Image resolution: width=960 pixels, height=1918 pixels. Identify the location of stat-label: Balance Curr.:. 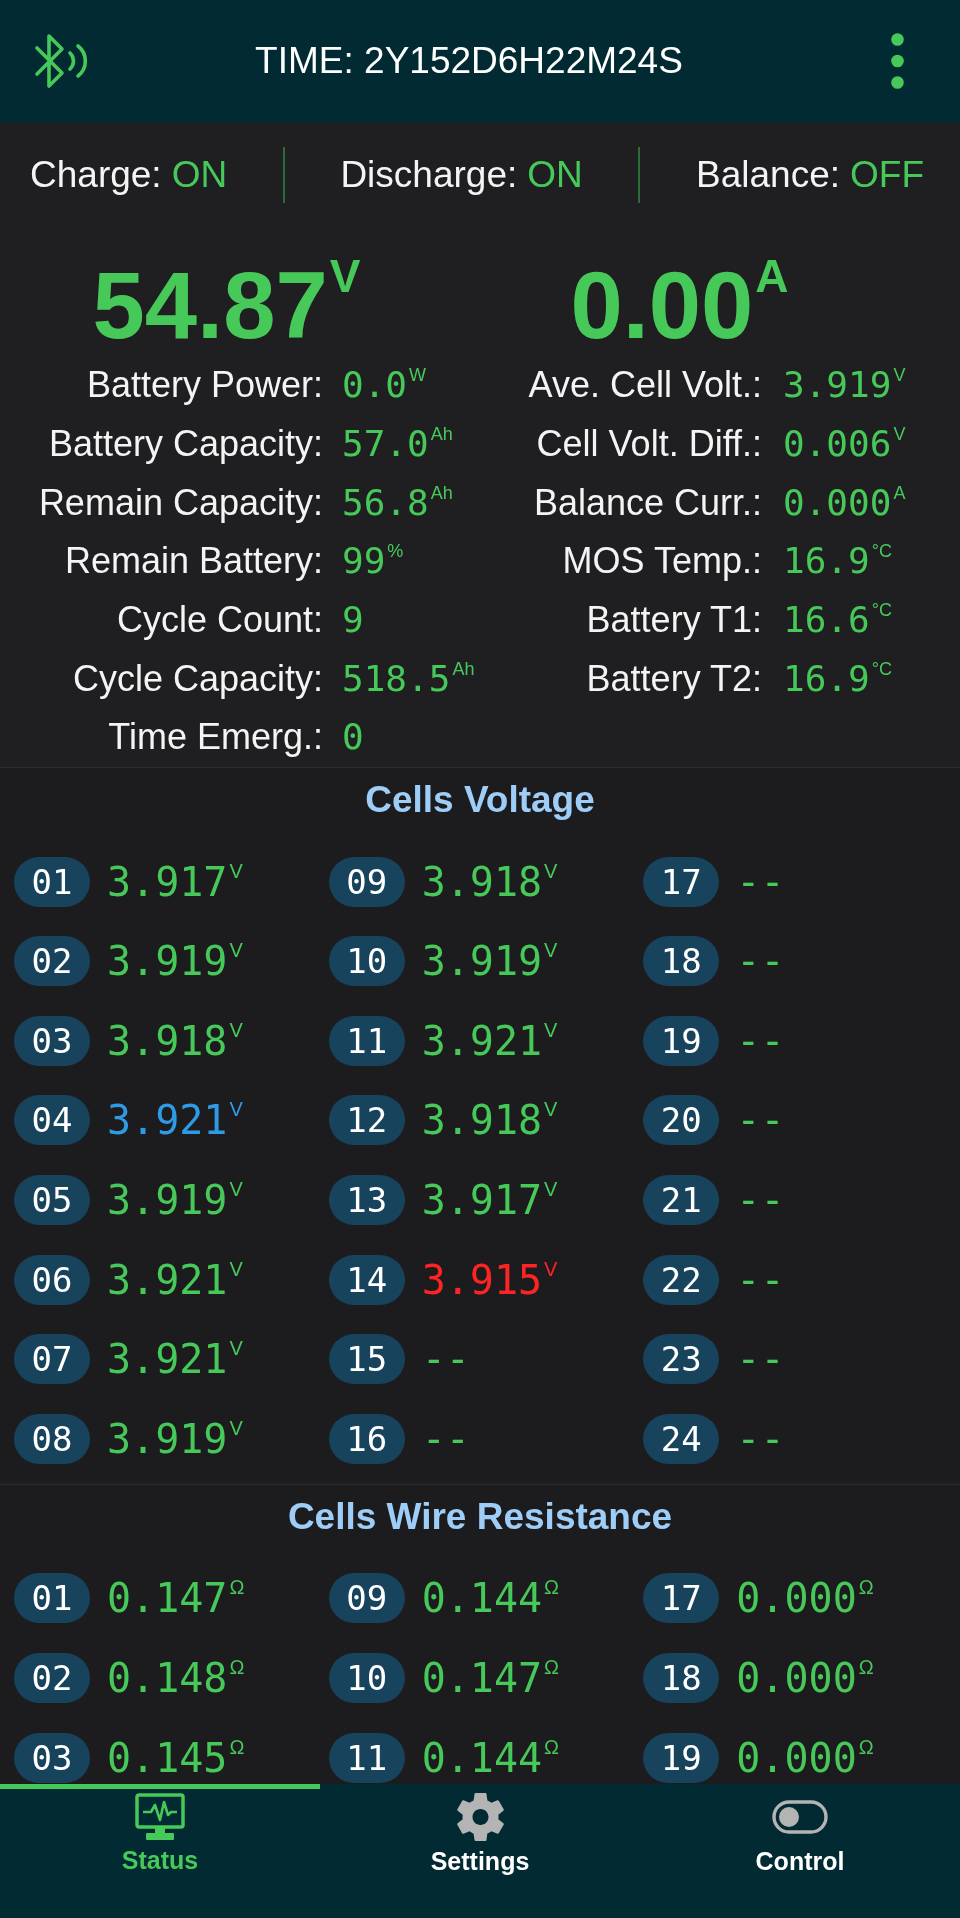
(647, 502).